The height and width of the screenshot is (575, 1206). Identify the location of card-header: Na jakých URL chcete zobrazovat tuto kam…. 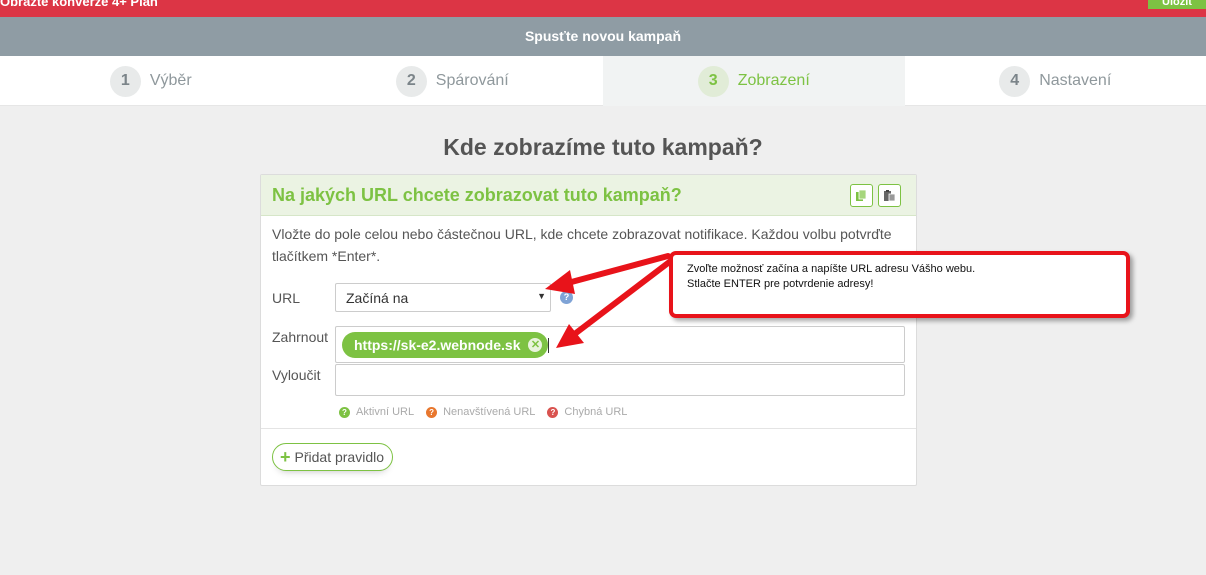
(588, 195).